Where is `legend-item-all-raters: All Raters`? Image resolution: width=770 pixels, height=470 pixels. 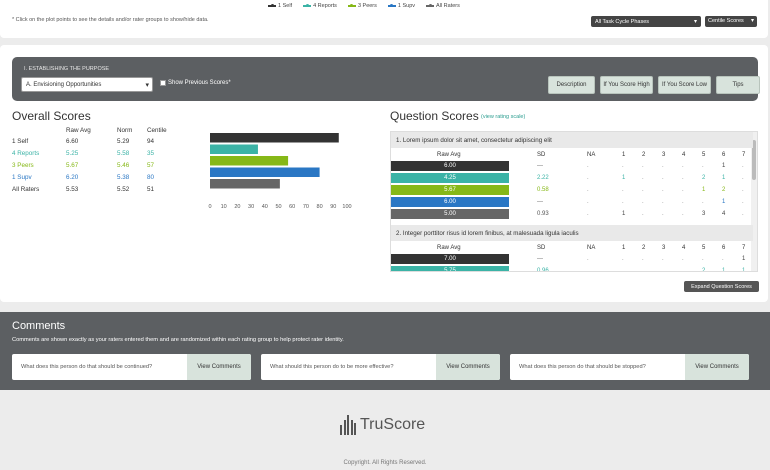 legend-item-all-raters: All Raters is located at coordinates (443, 6).